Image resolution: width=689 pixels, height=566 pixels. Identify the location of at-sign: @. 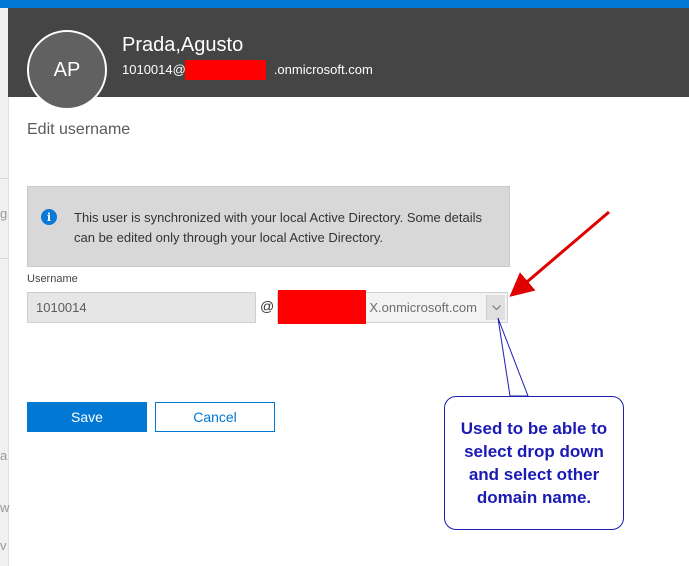
(267, 306).